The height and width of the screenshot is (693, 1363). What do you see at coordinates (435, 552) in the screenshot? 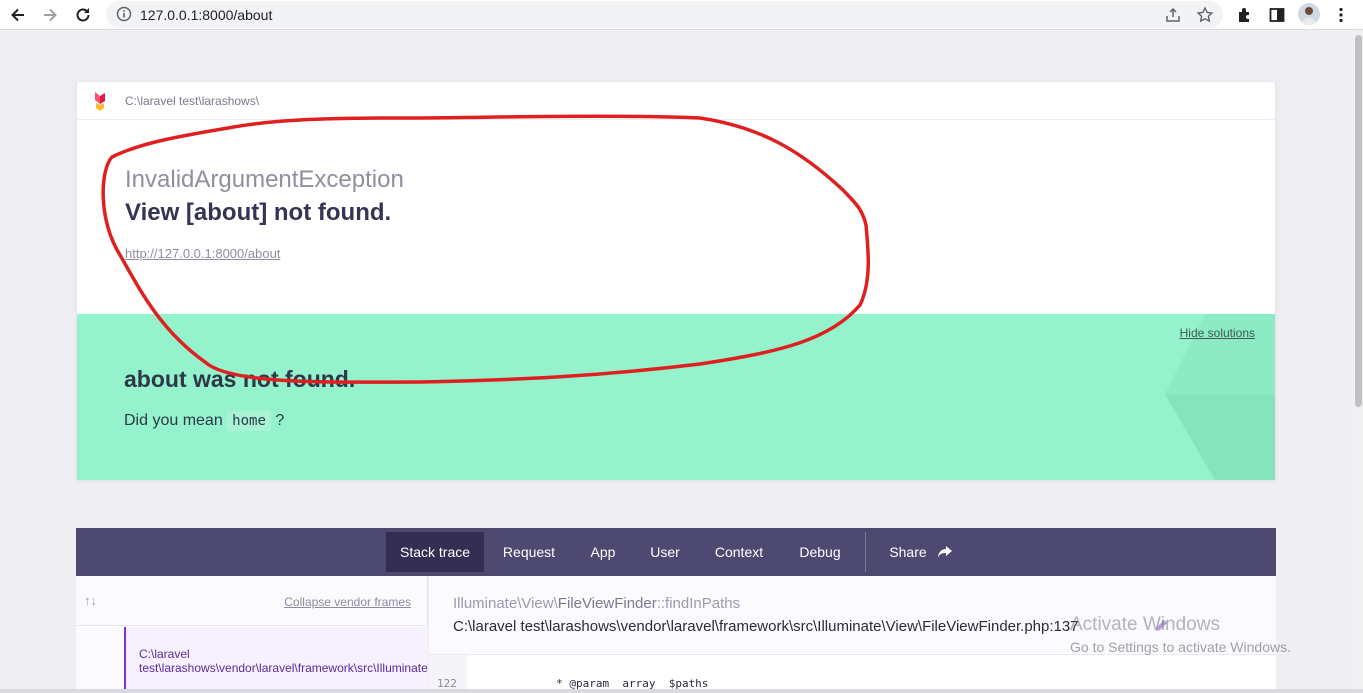
I see `tab-stack-trace: Stack trace` at bounding box center [435, 552].